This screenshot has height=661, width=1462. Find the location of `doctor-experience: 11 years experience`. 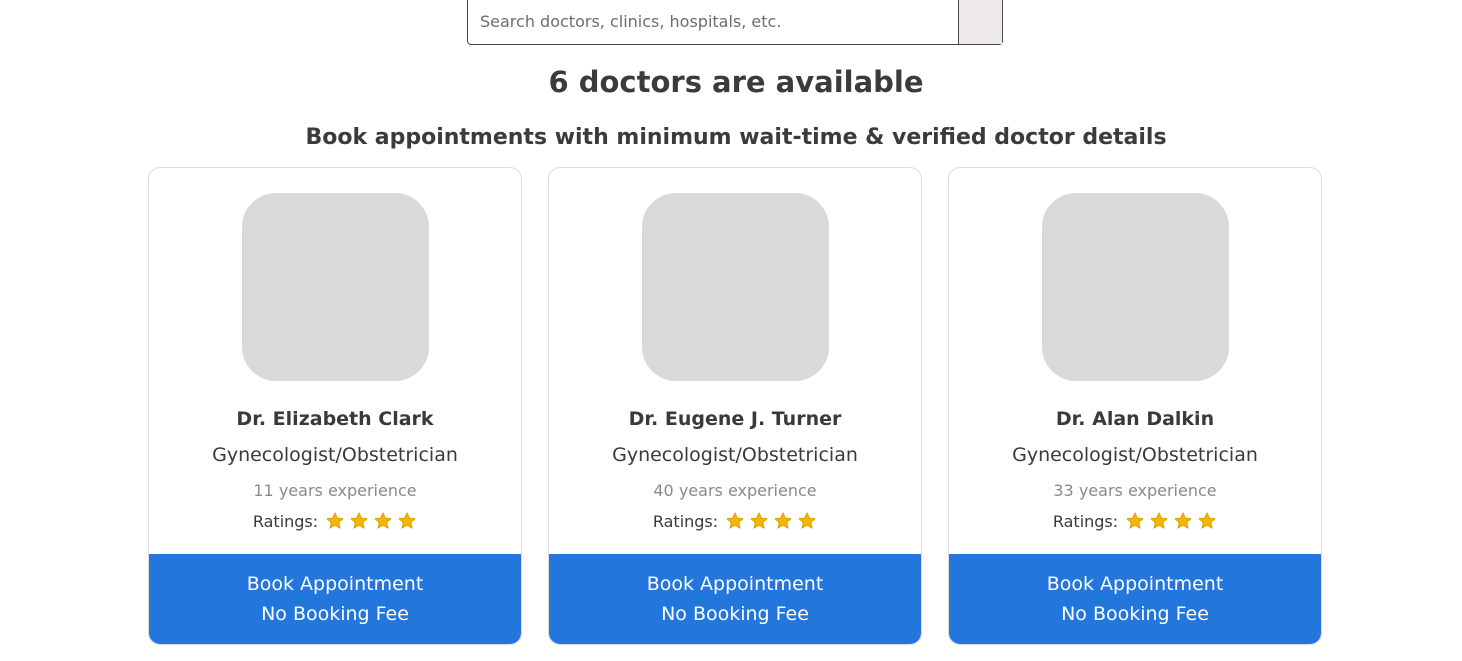

doctor-experience: 11 years experience is located at coordinates (335, 490).